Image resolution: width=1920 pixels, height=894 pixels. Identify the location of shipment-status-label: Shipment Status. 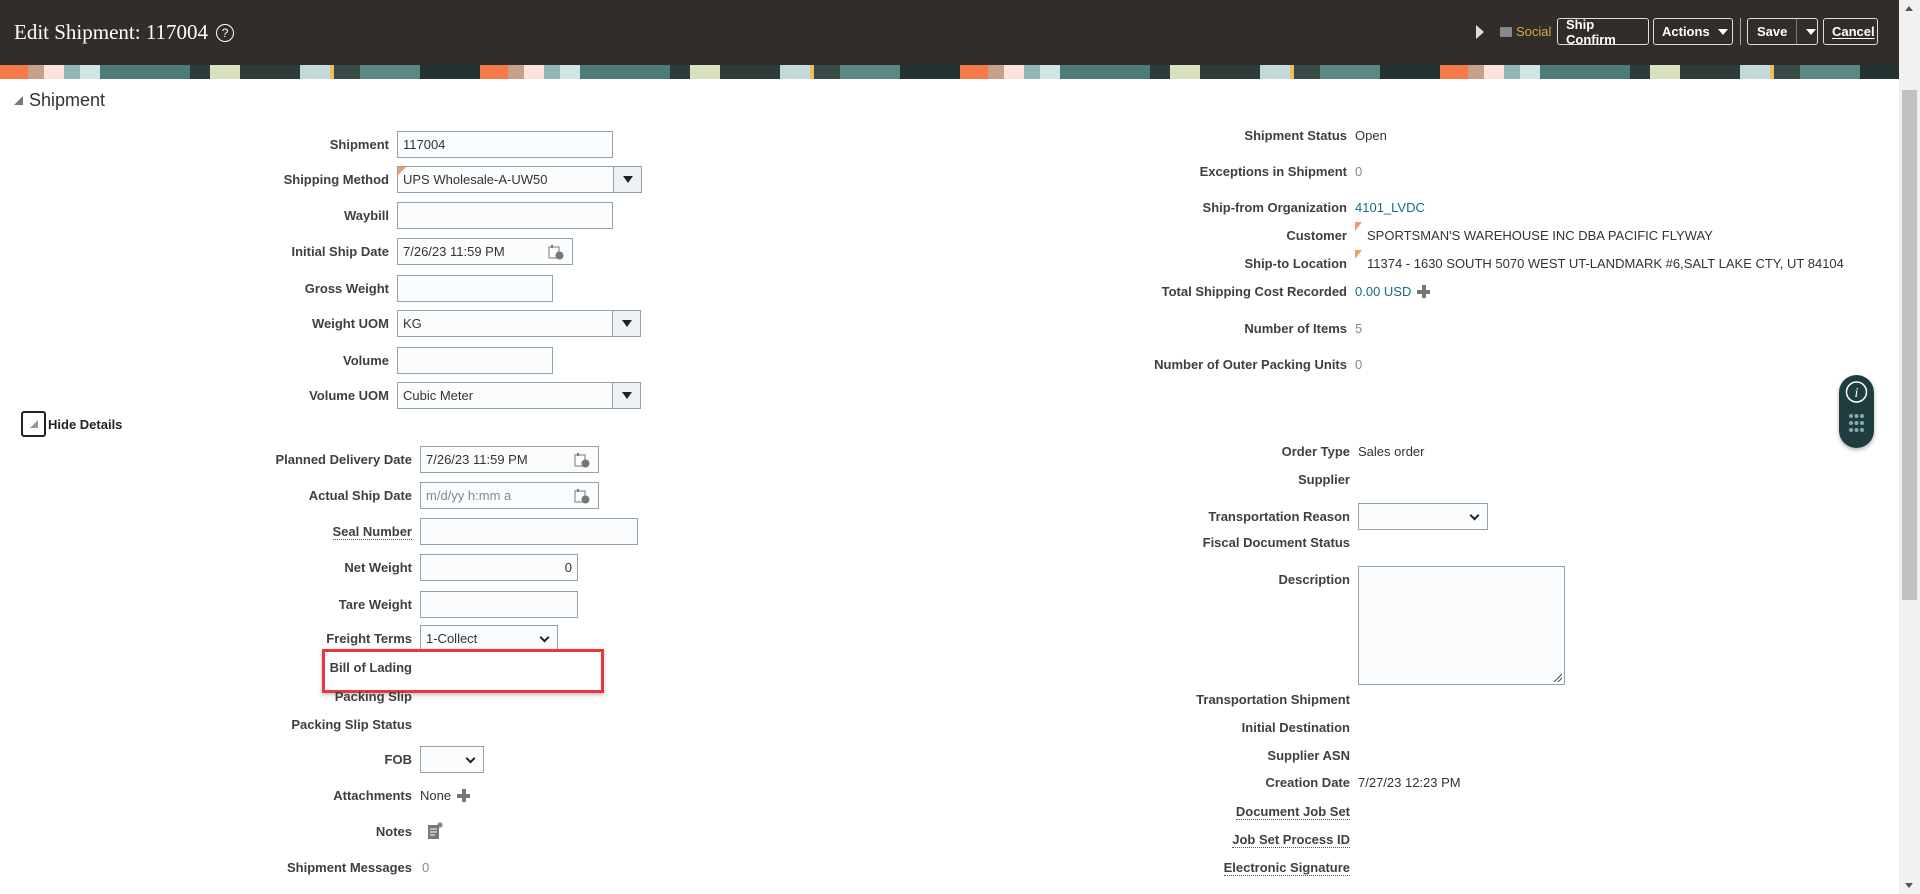
(1295, 135).